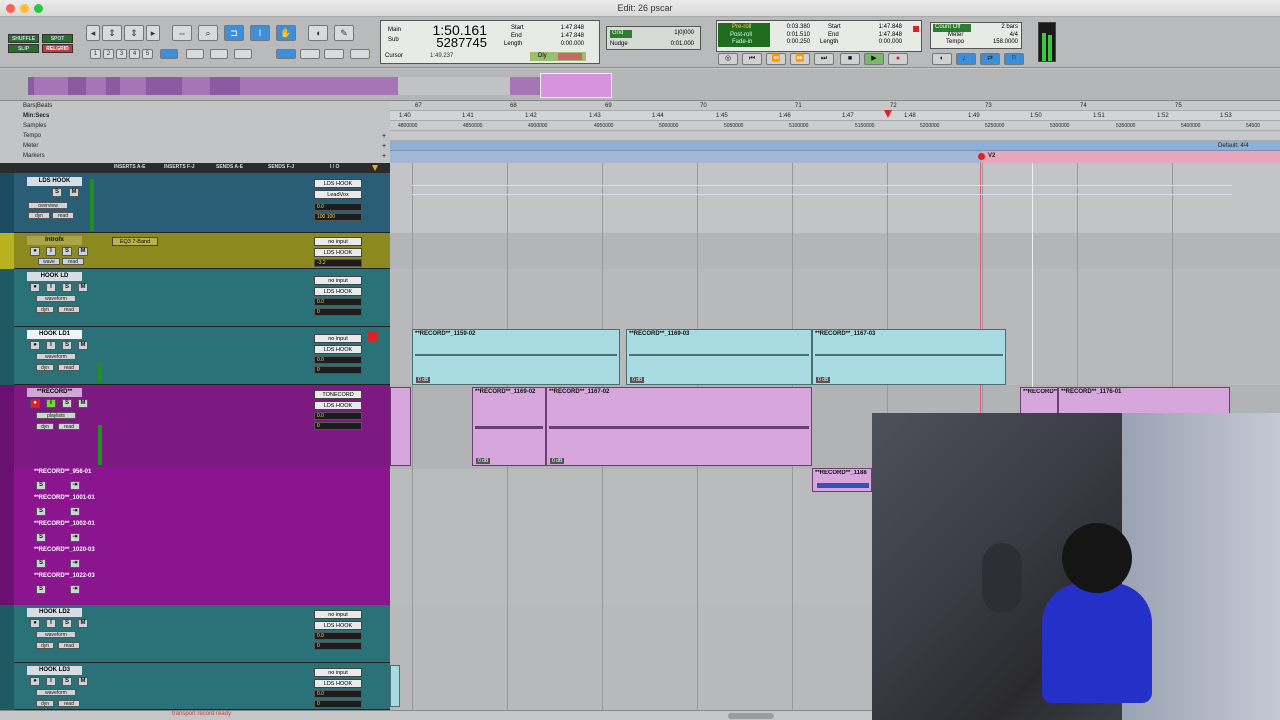 This screenshot has width=1280, height=720. Describe the element at coordinates (400, 426) in the screenshot. I see `audio-clip` at that location.